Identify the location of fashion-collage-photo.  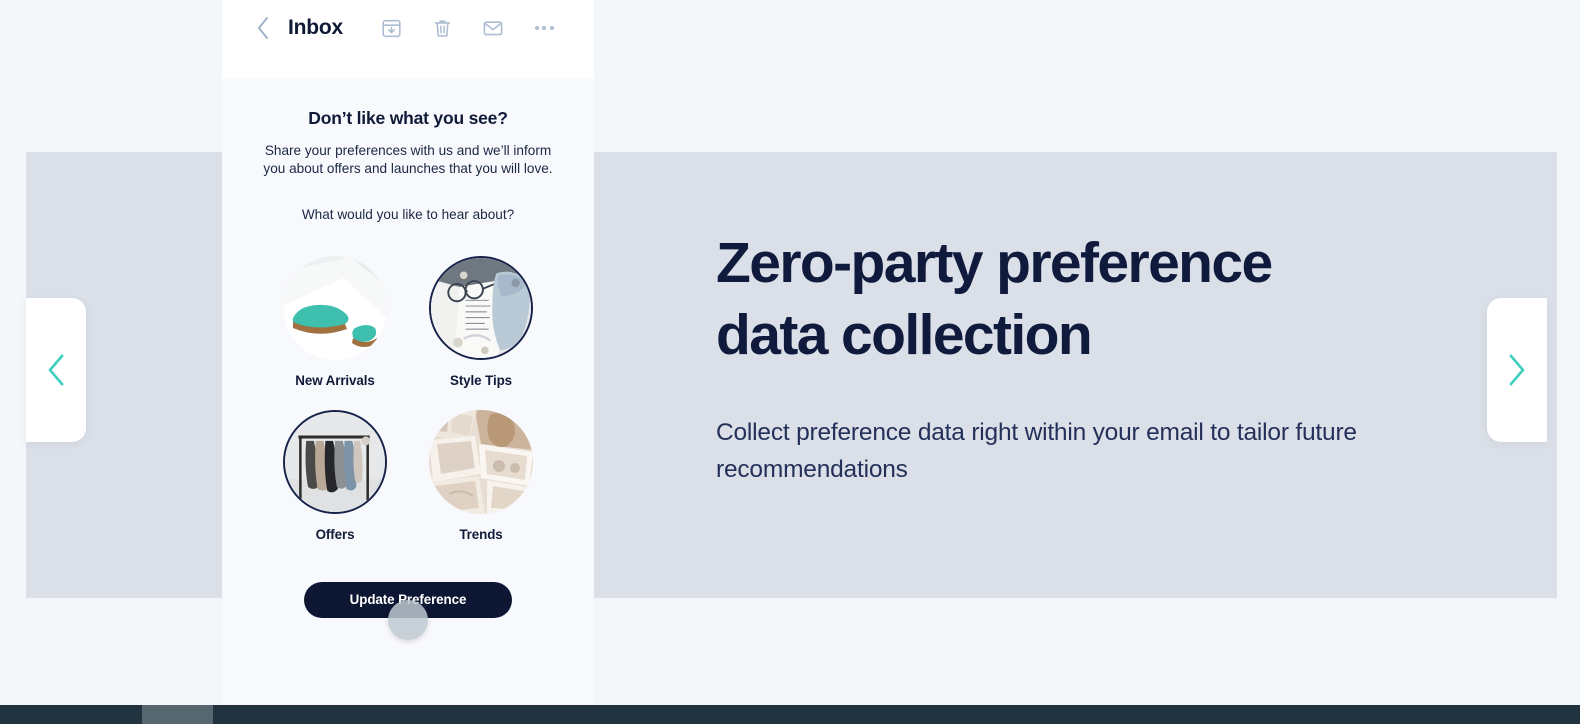
(481, 461).